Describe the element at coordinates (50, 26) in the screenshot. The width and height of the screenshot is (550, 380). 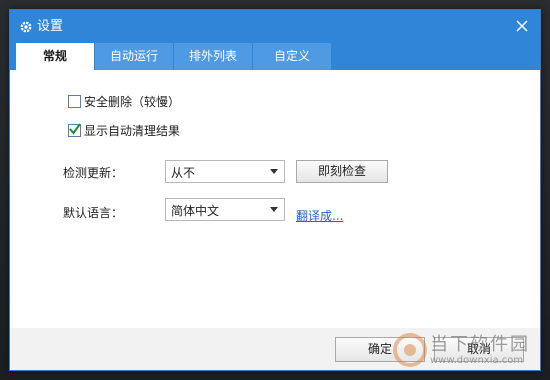
I see `window-title: 设置` at that location.